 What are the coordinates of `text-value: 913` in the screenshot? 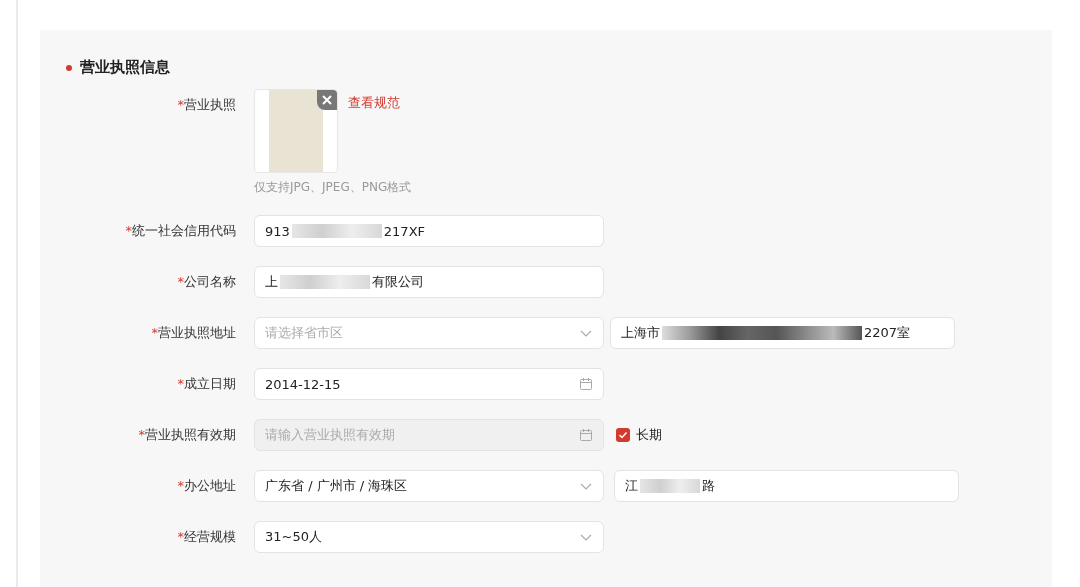 It's located at (277, 231).